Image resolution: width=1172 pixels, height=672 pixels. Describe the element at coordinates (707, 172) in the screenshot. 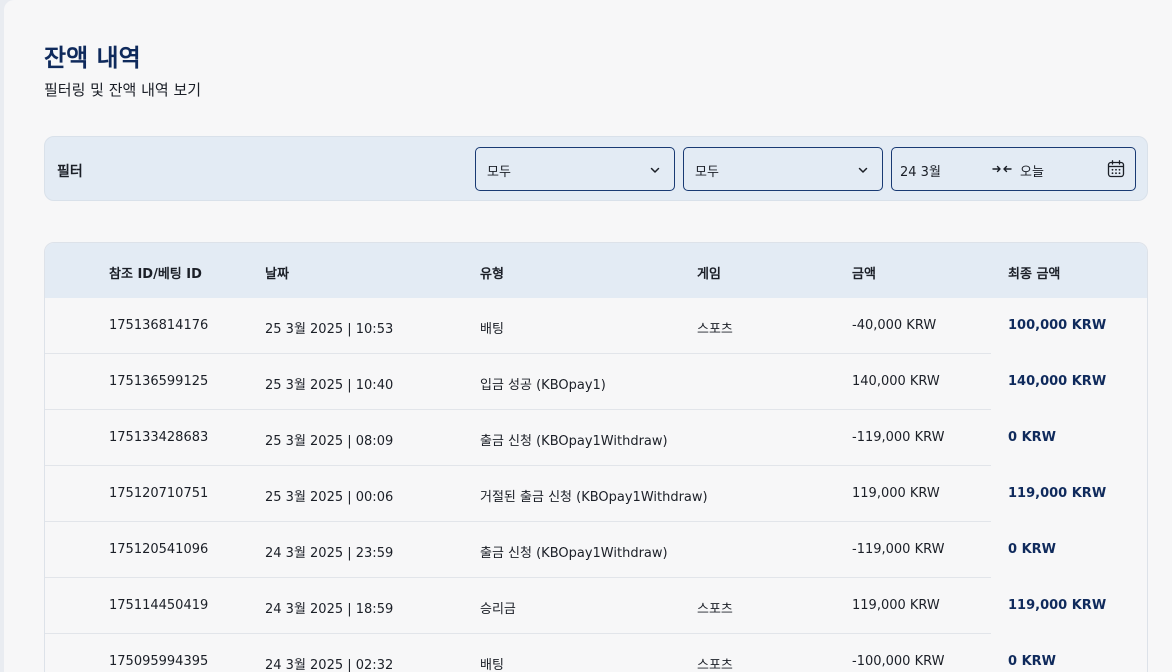

I see `game-select-value: 모두` at that location.